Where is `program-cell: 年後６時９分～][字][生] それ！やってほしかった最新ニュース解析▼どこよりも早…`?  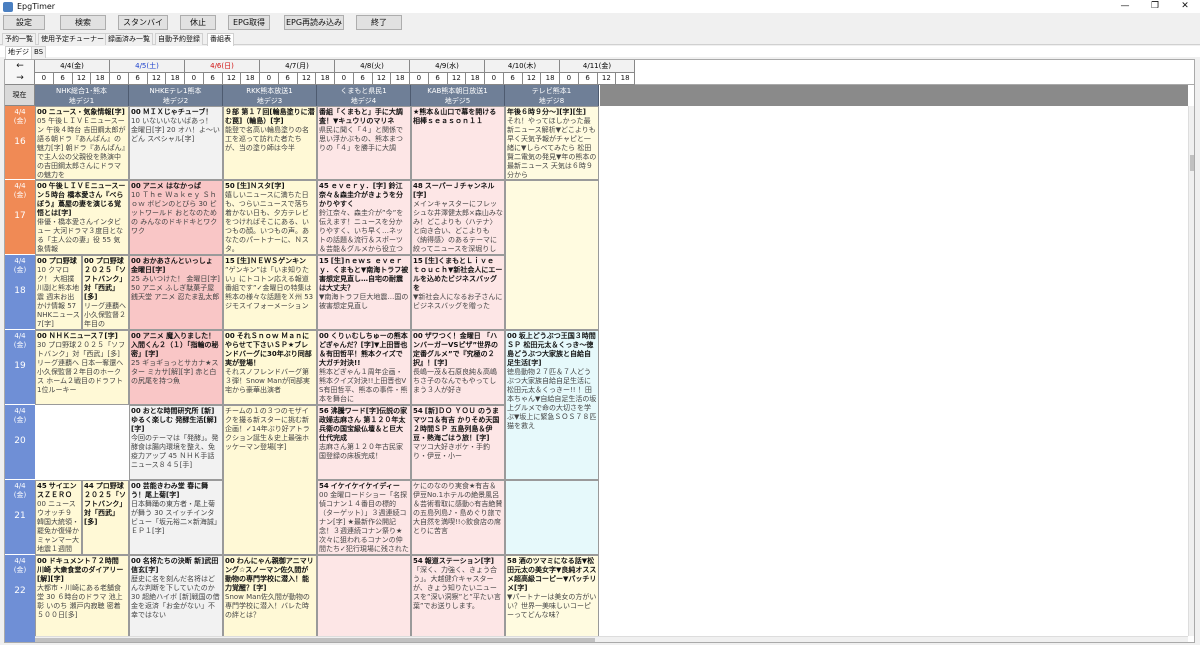 program-cell: 年後６時９分～][字][生] それ！やってほしかった最新ニュース解析▼どこよりも早… is located at coordinates (552, 143).